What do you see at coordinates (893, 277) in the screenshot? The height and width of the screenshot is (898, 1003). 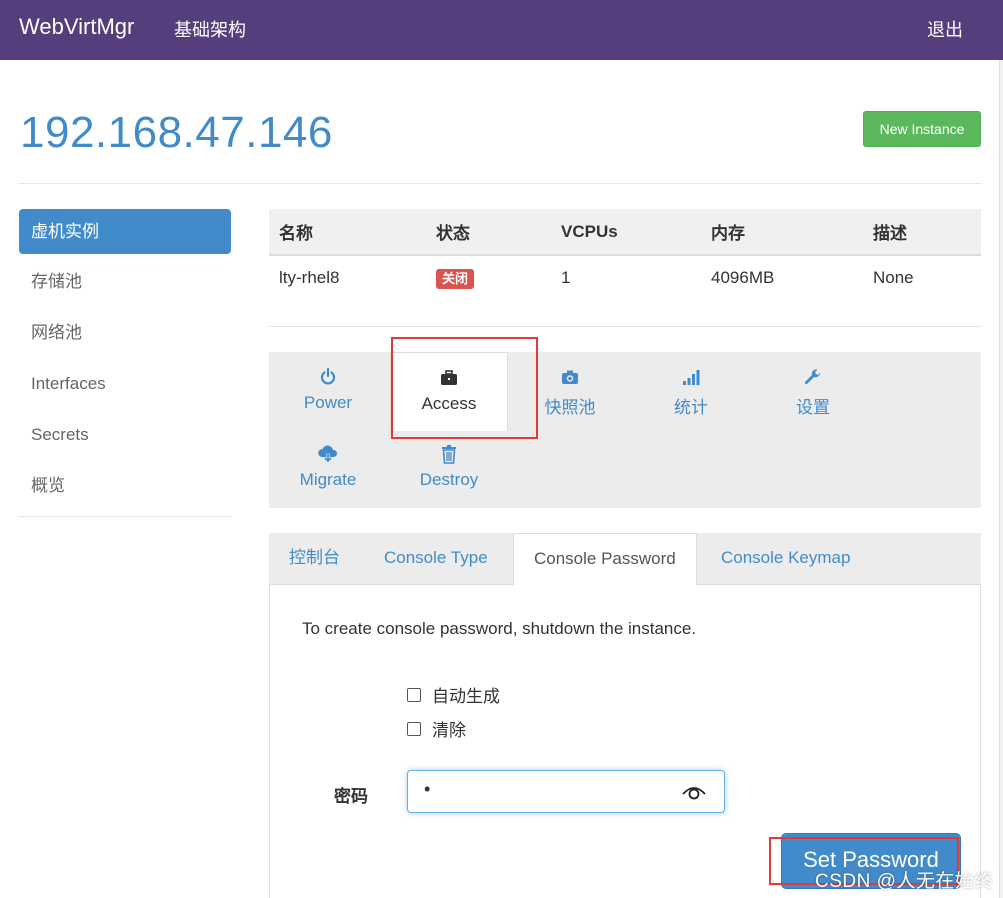 I see `cell-description: None` at bounding box center [893, 277].